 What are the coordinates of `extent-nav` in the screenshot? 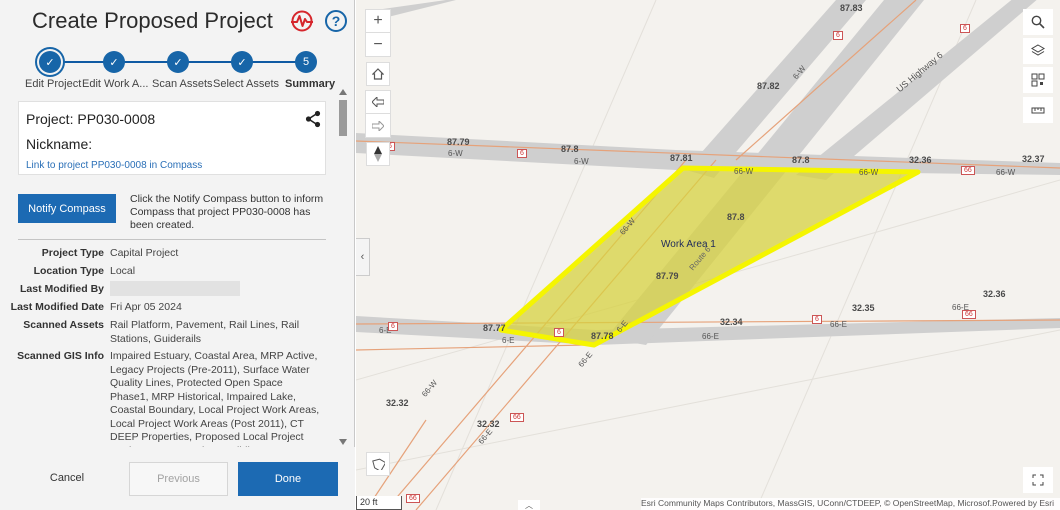 It's located at (378, 114).